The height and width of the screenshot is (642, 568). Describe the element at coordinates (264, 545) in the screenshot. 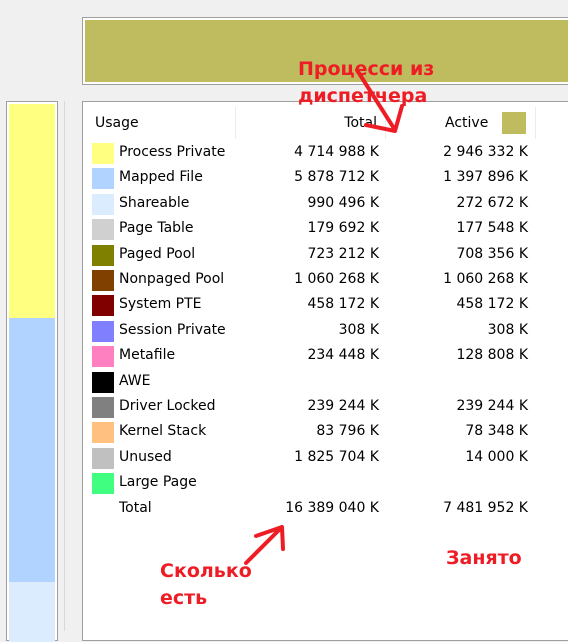

I see `arrow-to-total` at that location.